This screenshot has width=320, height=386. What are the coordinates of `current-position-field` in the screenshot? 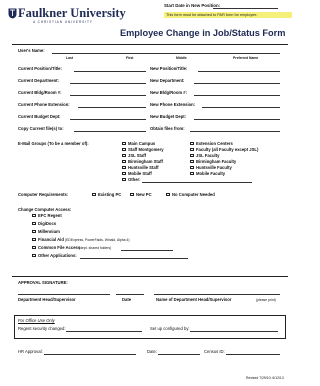 It's located at (110, 71).